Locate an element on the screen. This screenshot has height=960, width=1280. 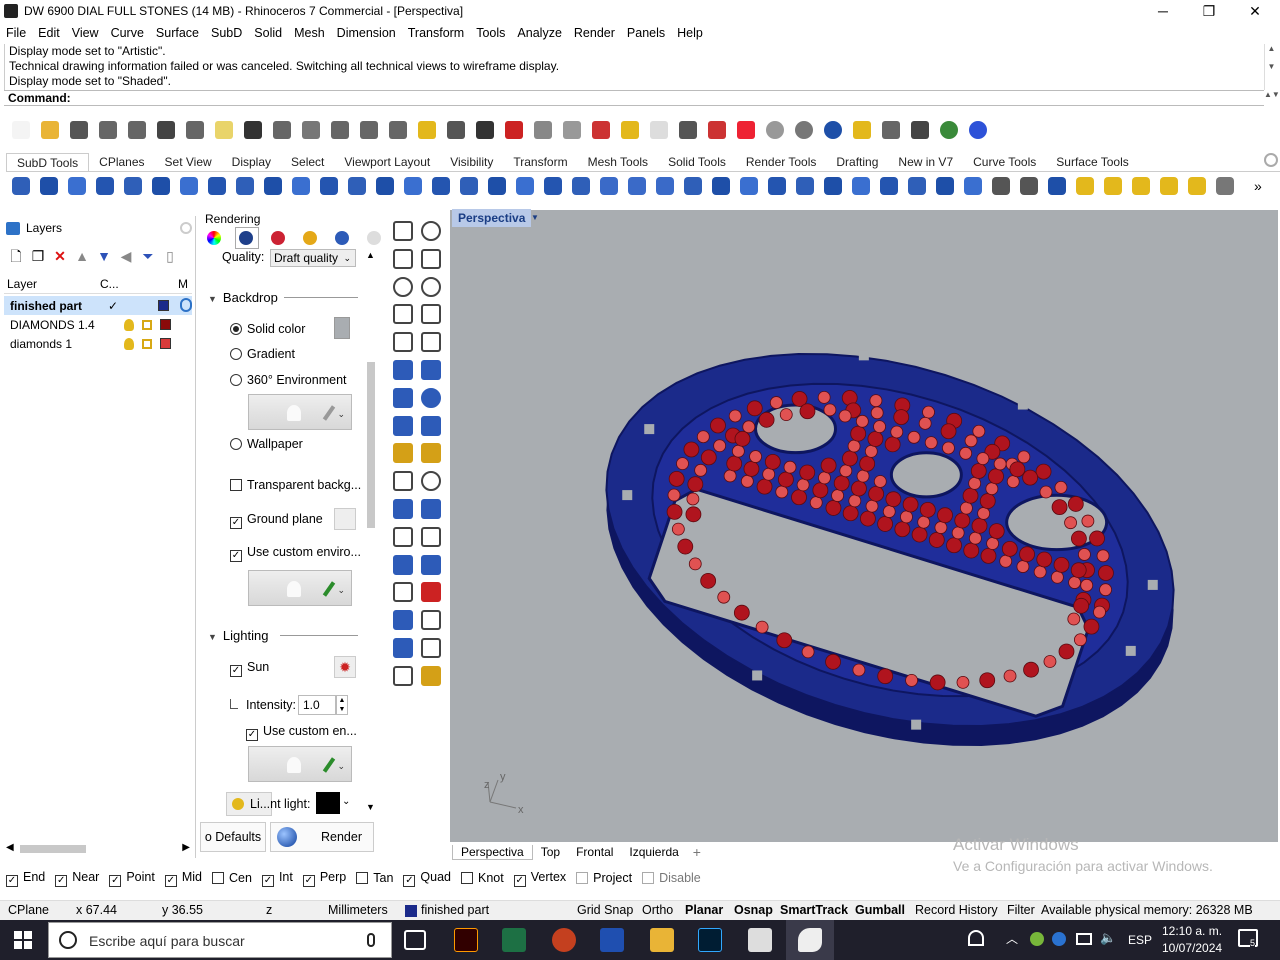
word-icon is located at coordinates (612, 940).